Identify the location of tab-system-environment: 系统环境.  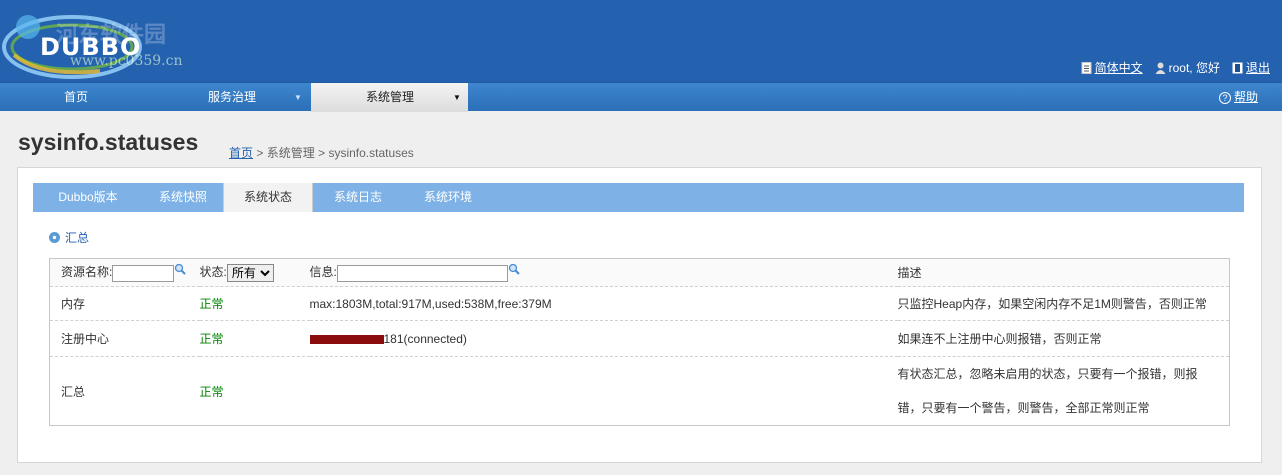
(448, 197).